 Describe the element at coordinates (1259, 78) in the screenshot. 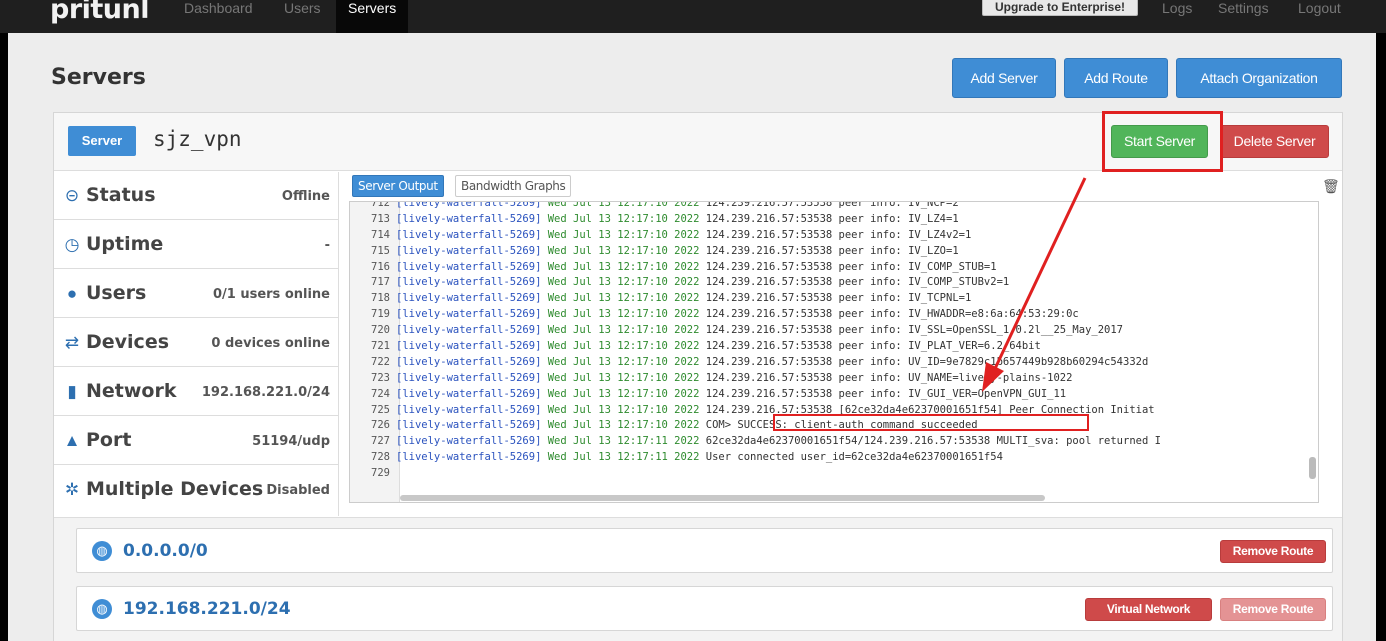

I see `attach-organization-button: Attach Organization` at that location.